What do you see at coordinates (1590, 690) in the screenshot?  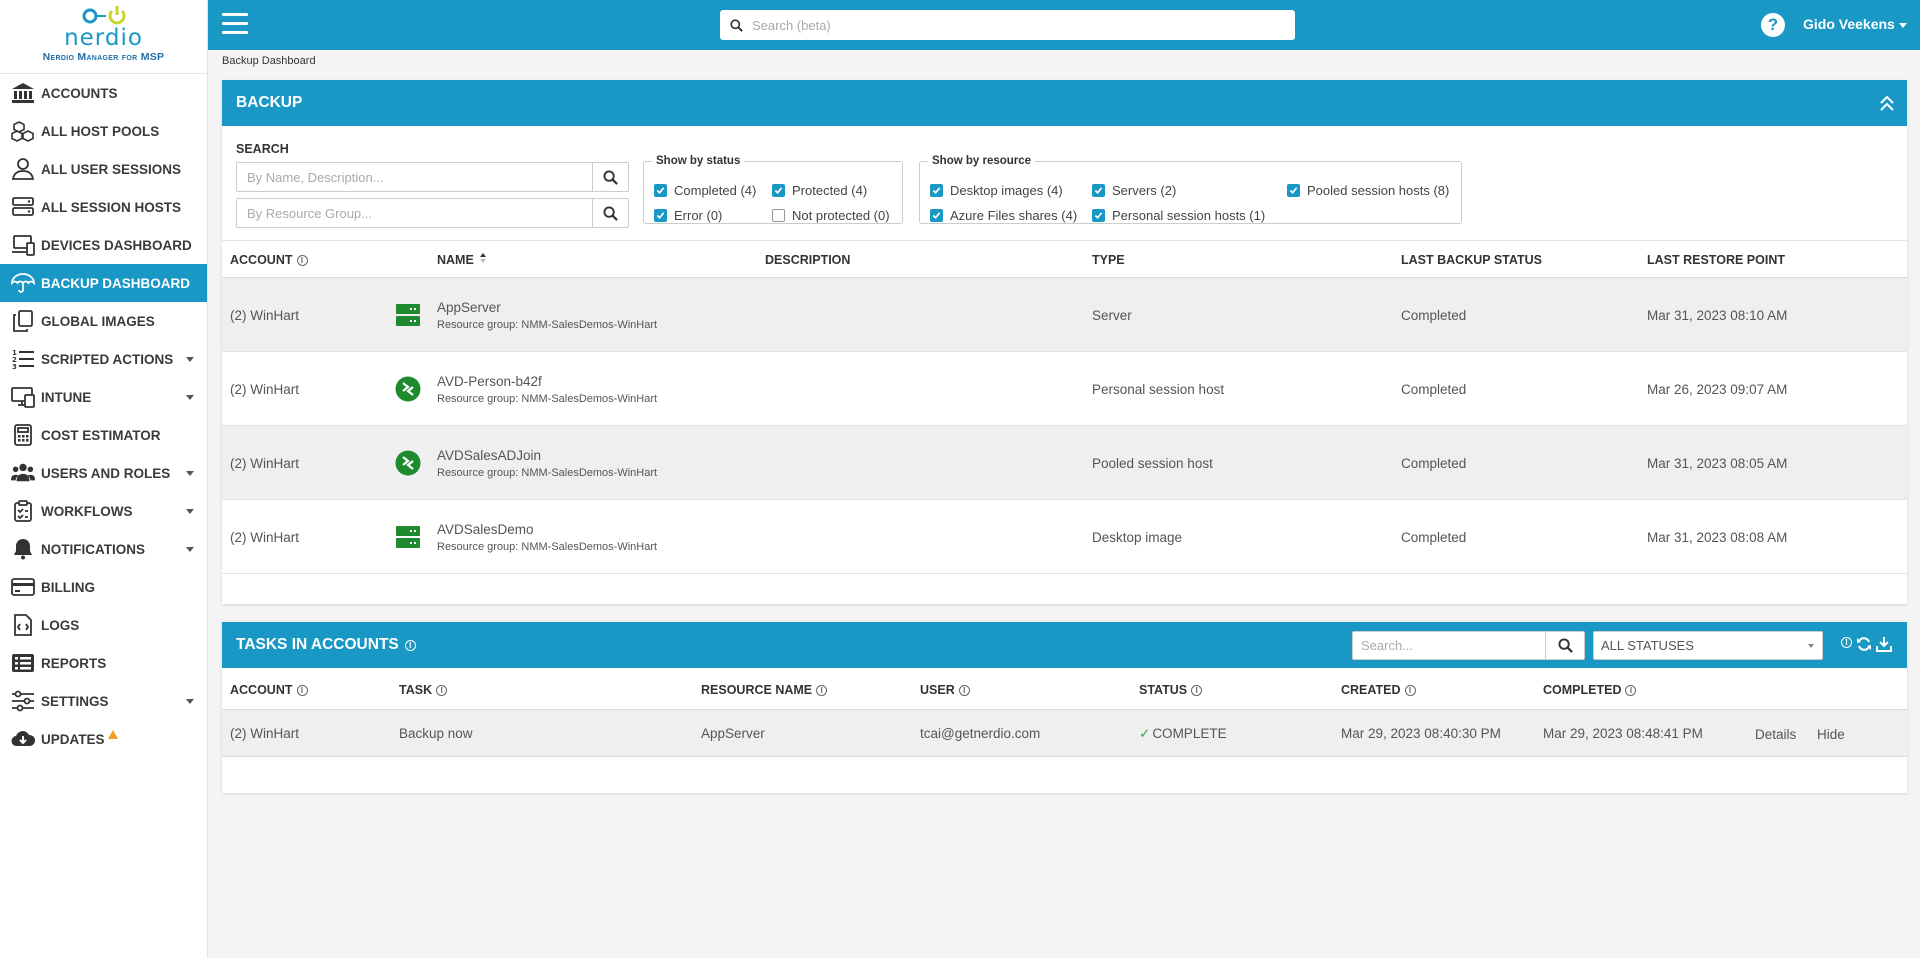 I see `column-completed: COMPLETED i` at bounding box center [1590, 690].